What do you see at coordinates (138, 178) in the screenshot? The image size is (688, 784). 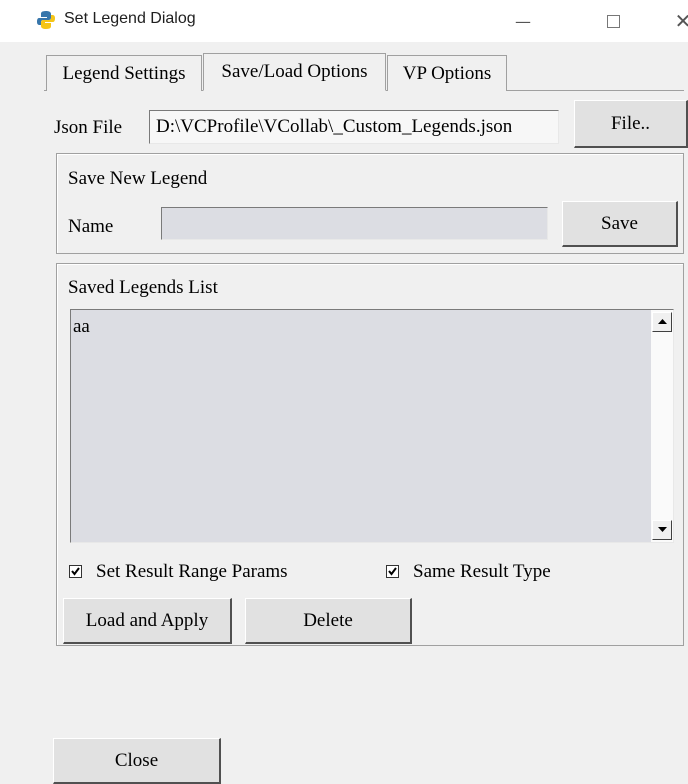 I see `save-group-title: Save New Legend` at bounding box center [138, 178].